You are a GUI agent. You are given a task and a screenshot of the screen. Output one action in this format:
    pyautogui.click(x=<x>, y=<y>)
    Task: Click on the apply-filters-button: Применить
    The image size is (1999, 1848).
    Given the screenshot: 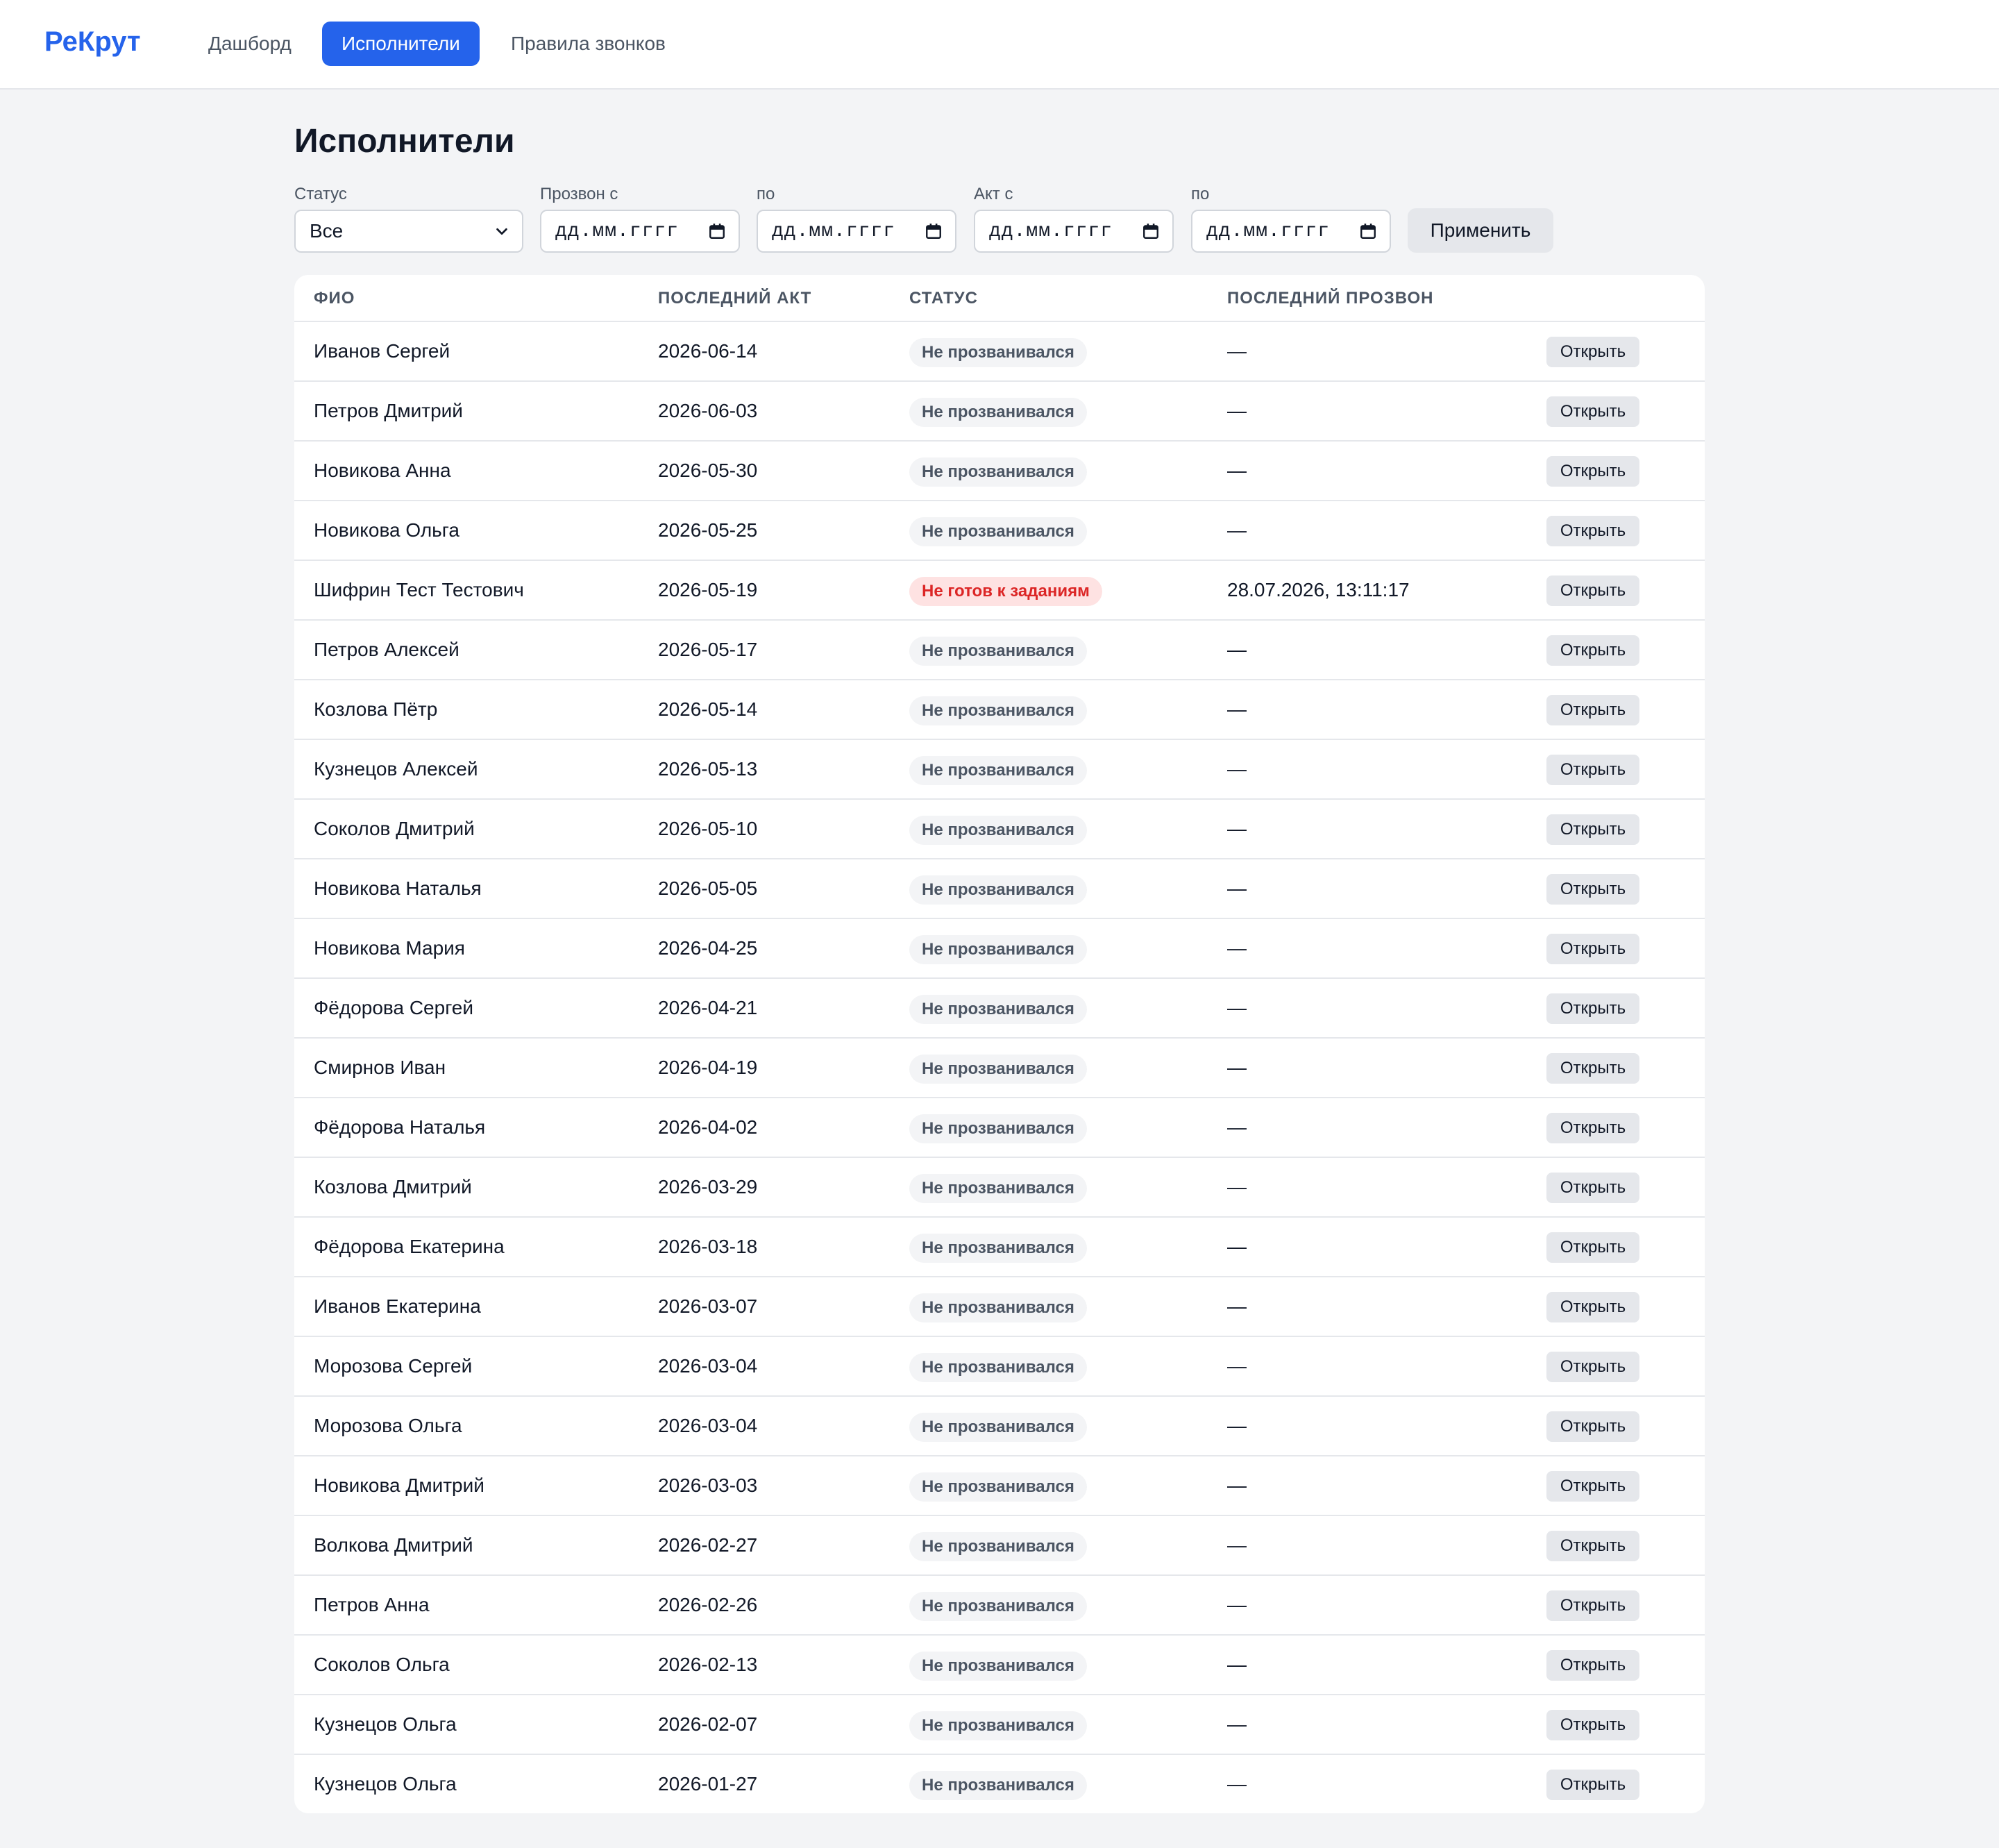 What is the action you would take?
    pyautogui.click(x=1480, y=231)
    